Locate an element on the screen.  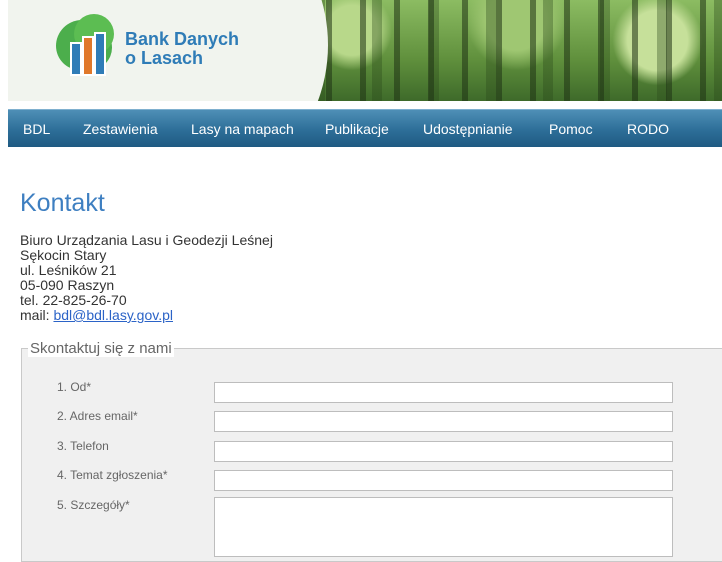
nav-item-pomoc: Pomoc is located at coordinates (571, 129).